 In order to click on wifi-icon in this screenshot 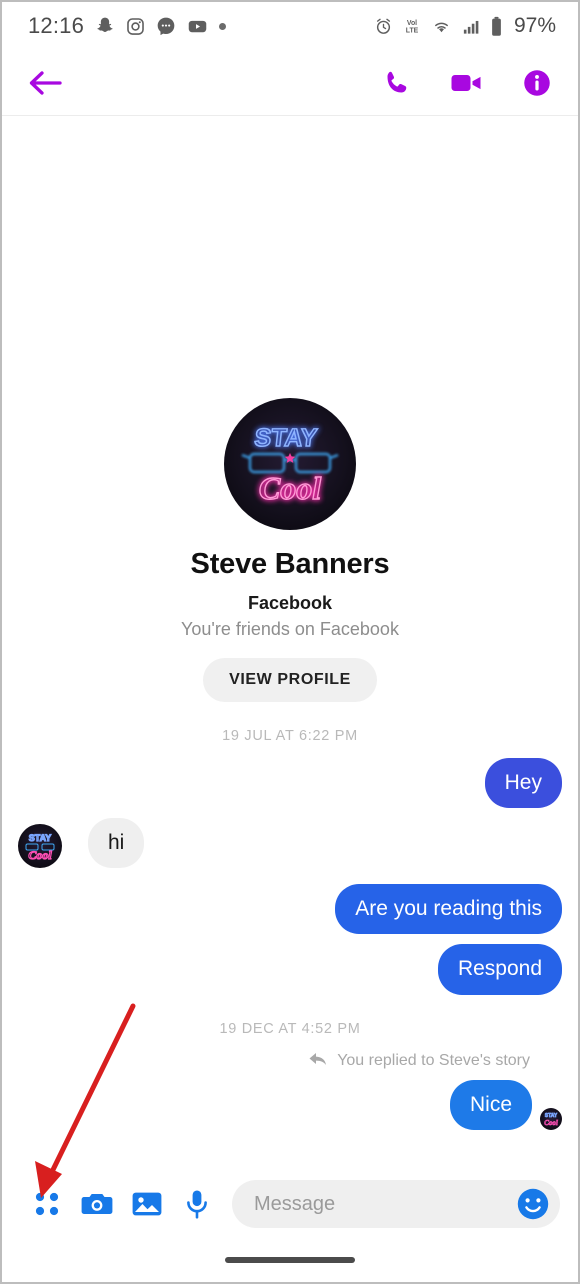, I will do `click(441, 26)`.